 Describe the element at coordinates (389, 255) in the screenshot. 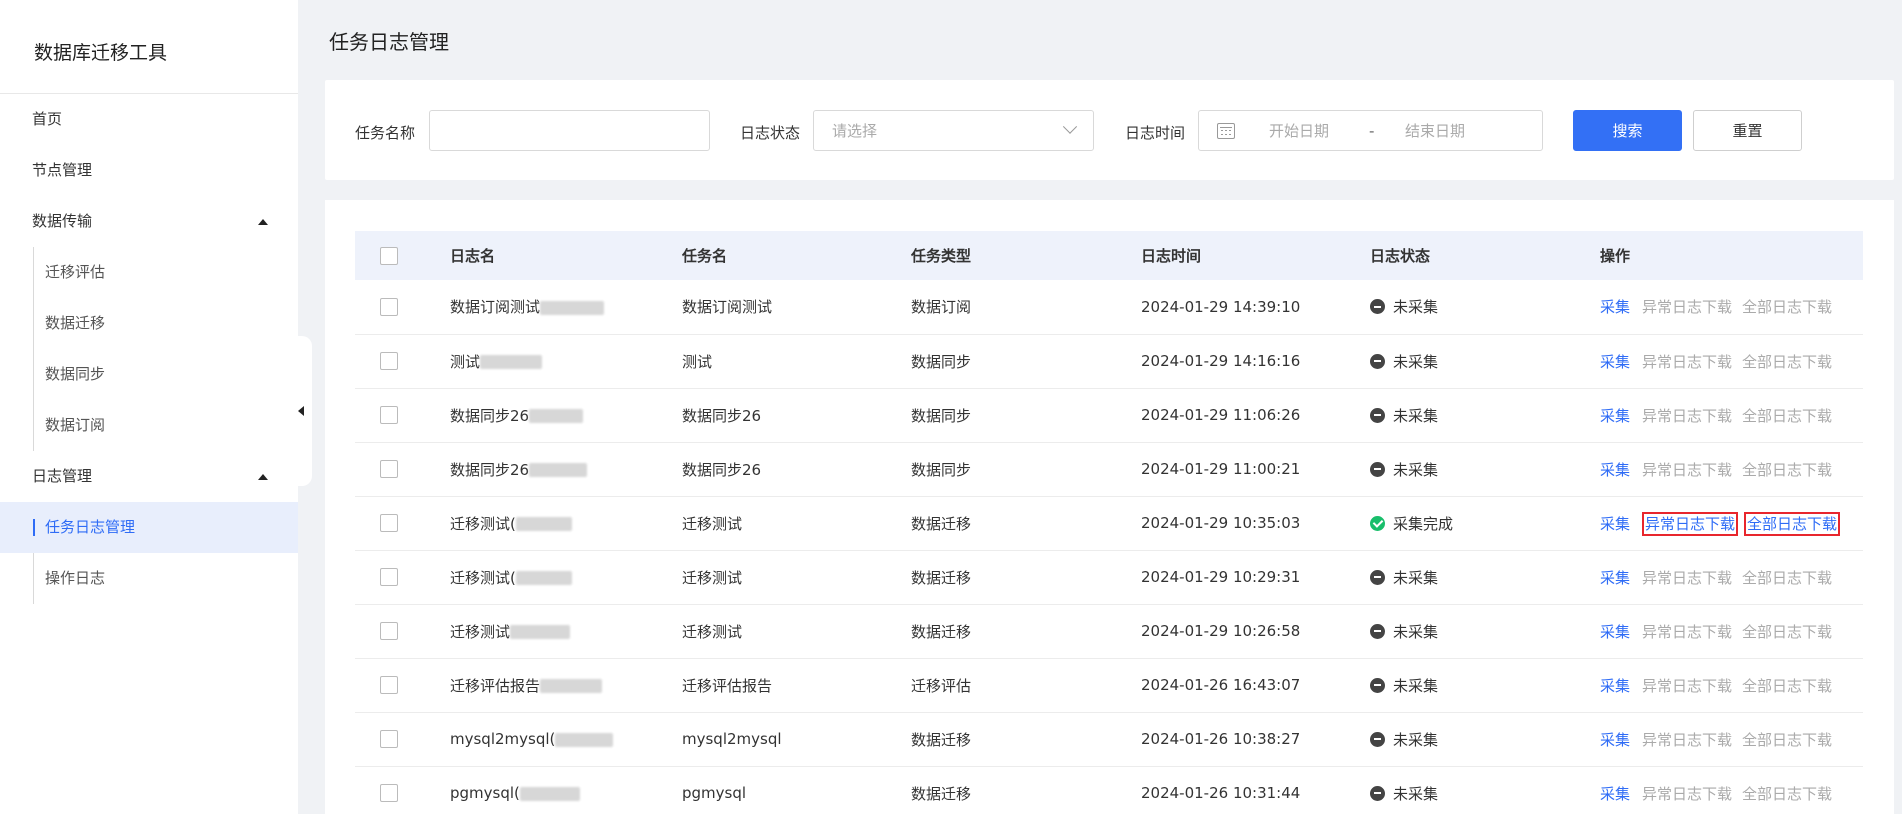

I see `select-all-checkbox` at that location.